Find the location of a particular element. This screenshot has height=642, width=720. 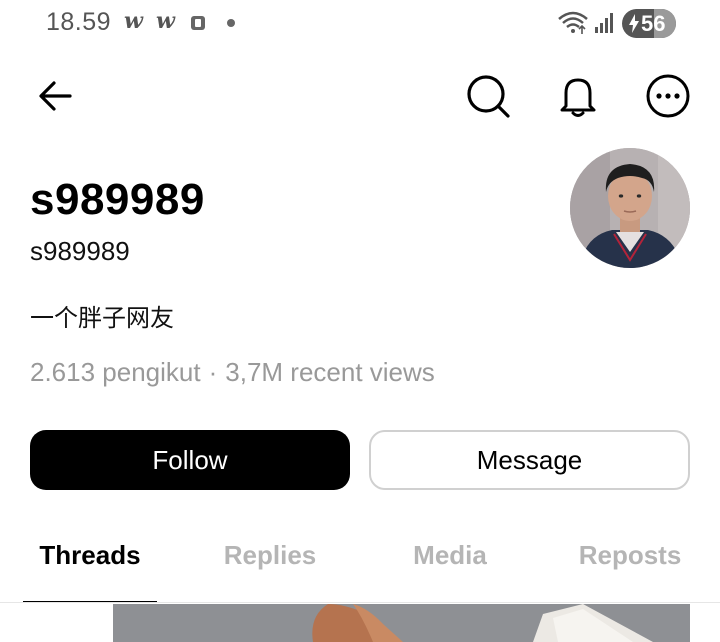

followers-count: 2.613 pengikut is located at coordinates (115, 372).